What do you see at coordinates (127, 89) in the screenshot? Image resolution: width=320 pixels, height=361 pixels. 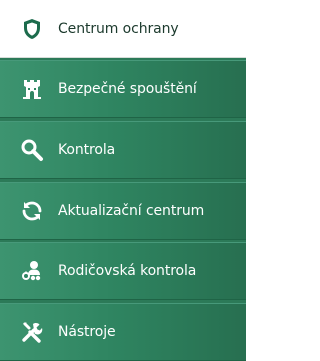 I see `sidebar-item-label: Bezpečné spouštění` at bounding box center [127, 89].